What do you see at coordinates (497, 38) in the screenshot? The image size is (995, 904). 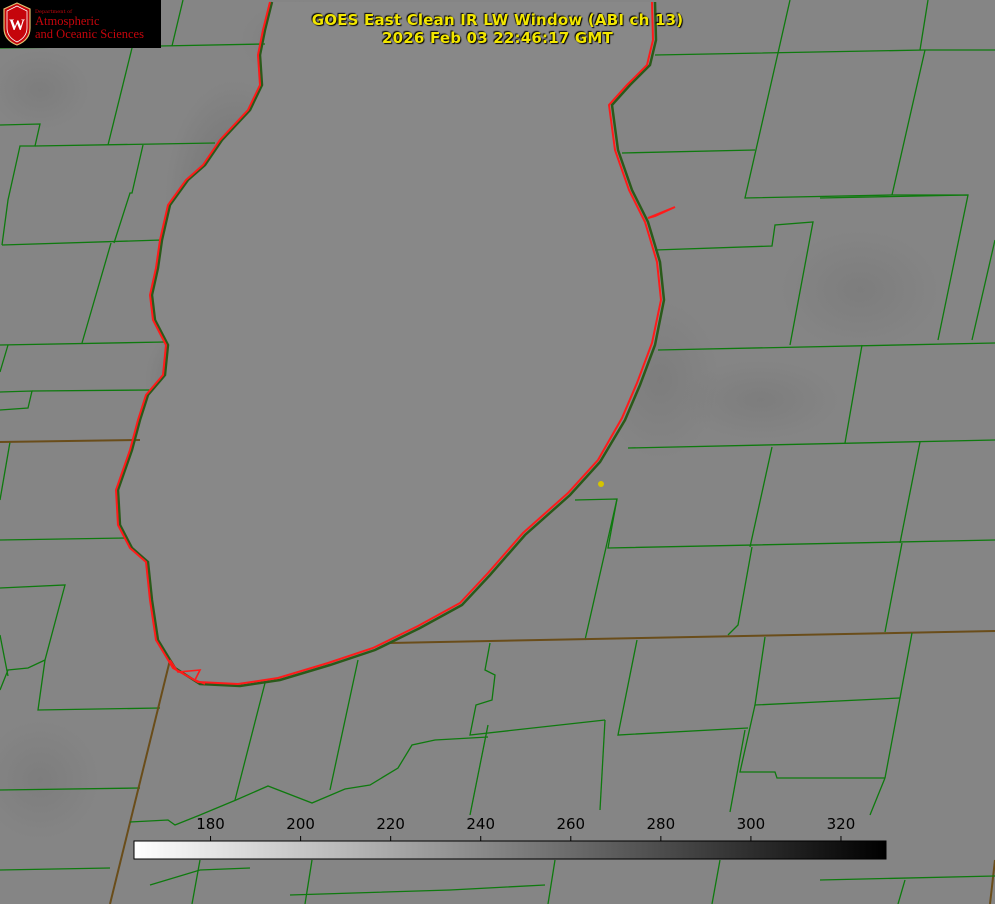 I see `image-timestamp: 2026 Feb 03 22:46:17 GMT` at bounding box center [497, 38].